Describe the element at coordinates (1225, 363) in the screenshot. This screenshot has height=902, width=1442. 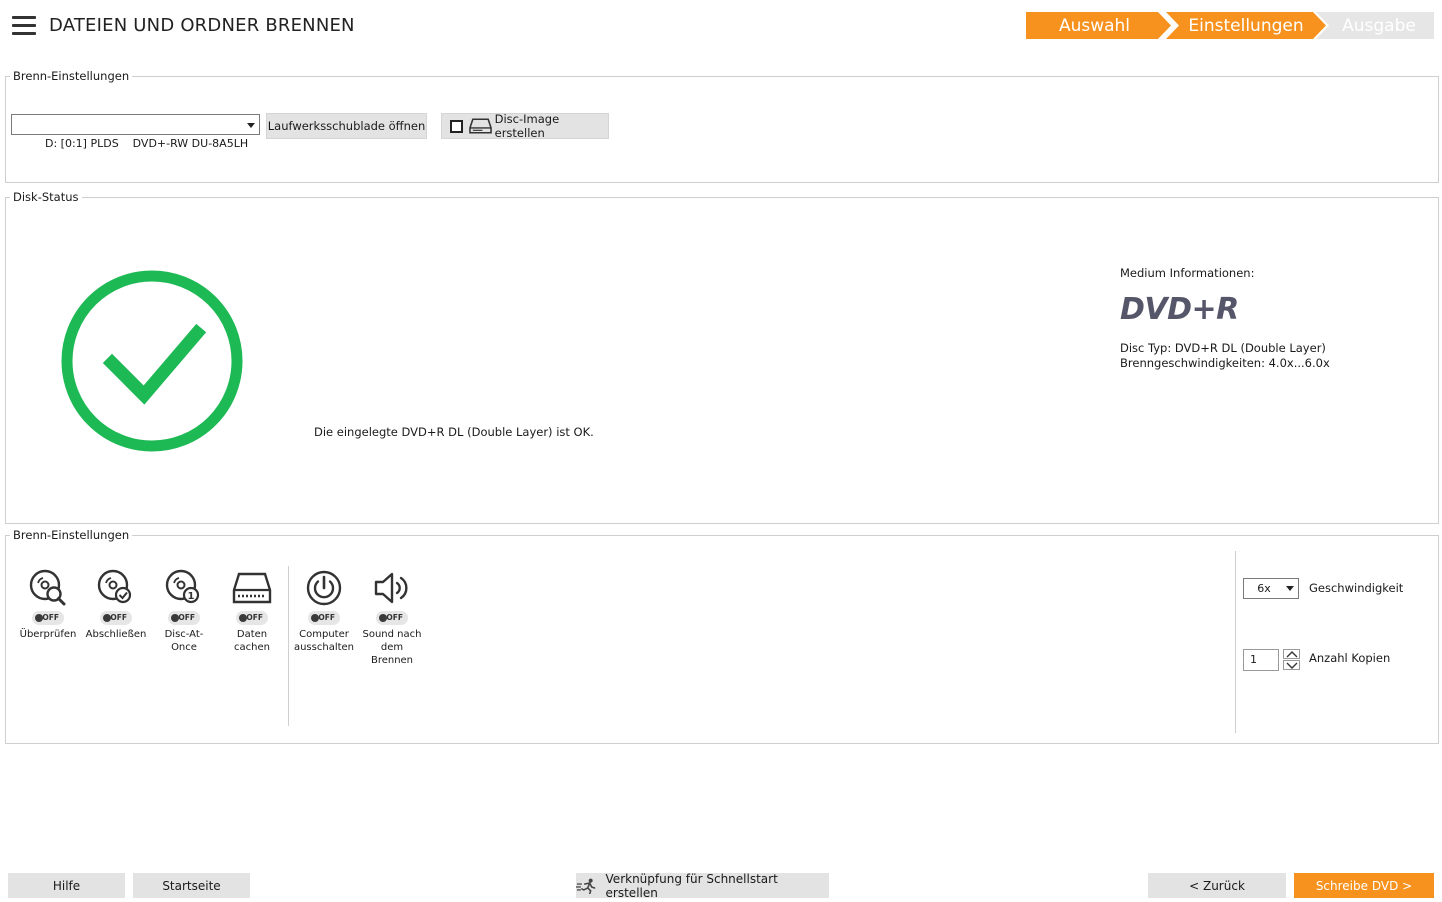
I see `burn-speeds: Brenngeschwindigkeiten: 4.0x...6.0x` at that location.